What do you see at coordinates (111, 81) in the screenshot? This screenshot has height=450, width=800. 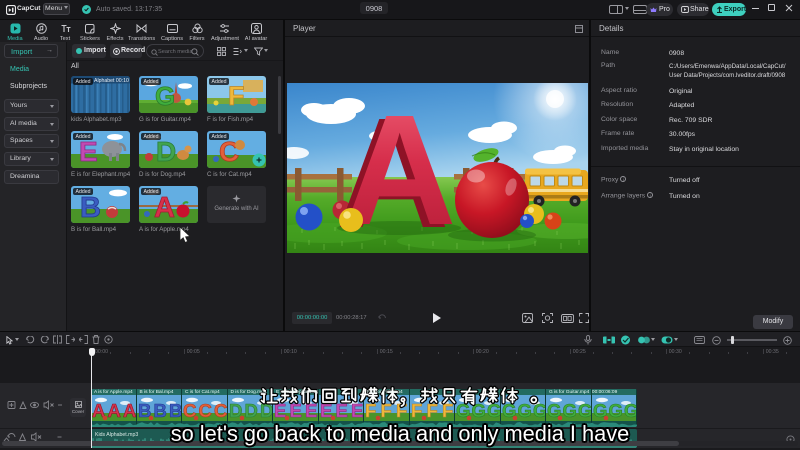 I see `svg-text: Alphabet 00:10` at bounding box center [111, 81].